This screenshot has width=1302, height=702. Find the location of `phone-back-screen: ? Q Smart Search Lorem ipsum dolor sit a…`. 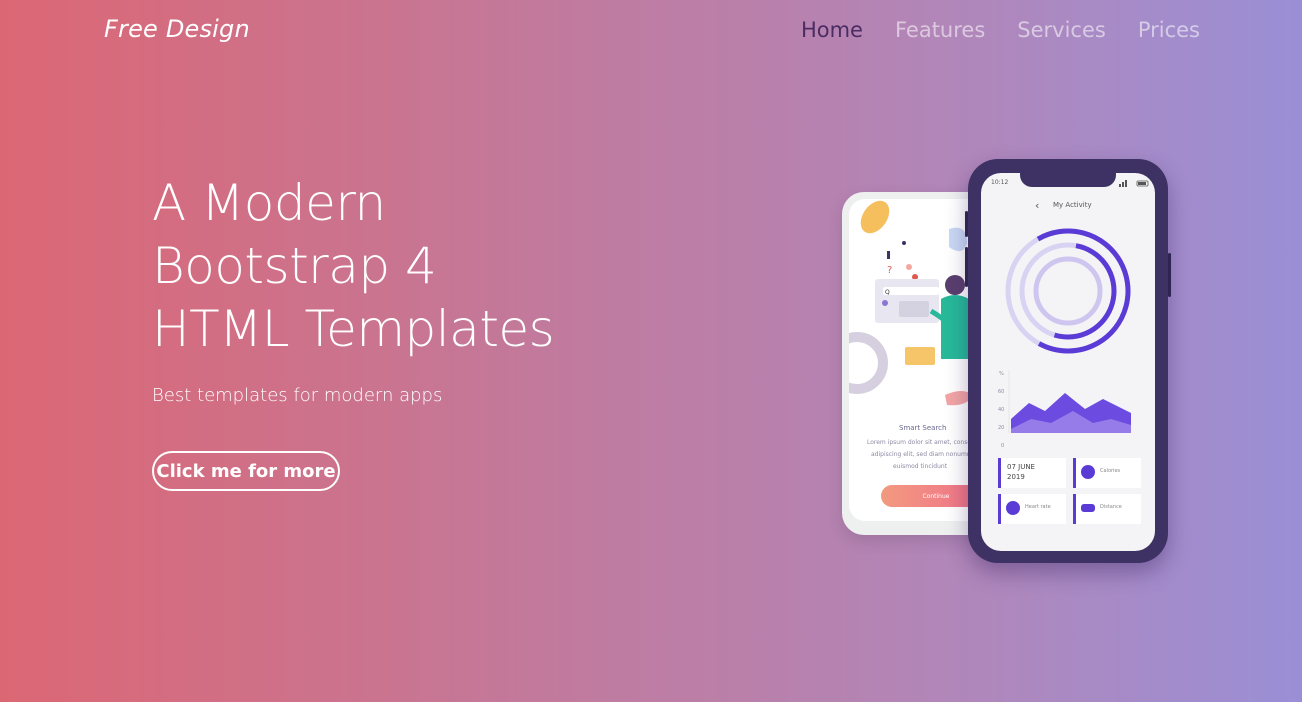

phone-back-screen: ? Q Smart Search Lorem ipsum dolor sit a… is located at coordinates (916, 360).